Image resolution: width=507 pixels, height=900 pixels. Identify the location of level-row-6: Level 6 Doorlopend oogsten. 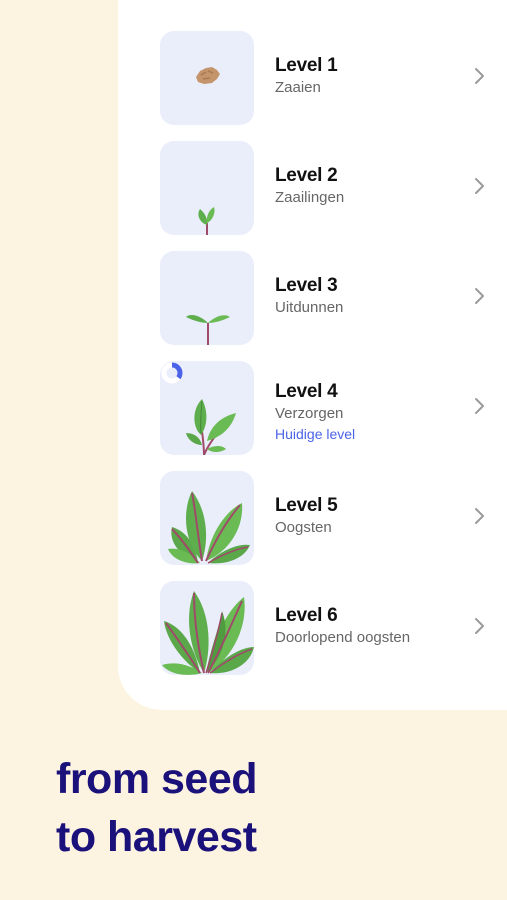
(333, 628).